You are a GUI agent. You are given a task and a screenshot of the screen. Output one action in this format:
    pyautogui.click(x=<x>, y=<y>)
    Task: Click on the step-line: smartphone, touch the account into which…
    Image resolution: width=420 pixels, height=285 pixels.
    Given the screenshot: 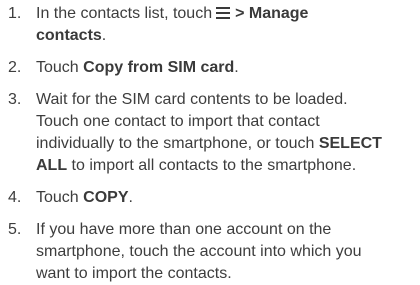 What is the action you would take?
    pyautogui.click(x=199, y=251)
    